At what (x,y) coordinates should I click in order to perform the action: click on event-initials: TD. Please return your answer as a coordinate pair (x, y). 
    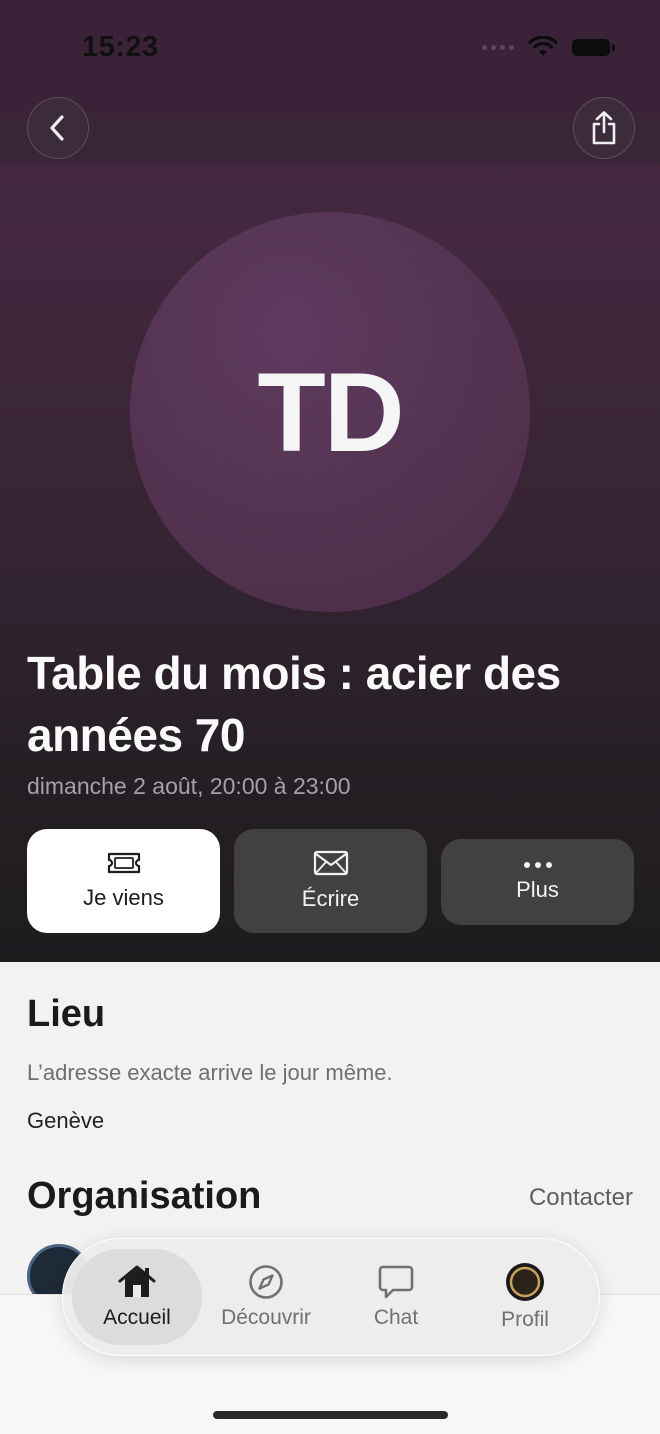
    Looking at the image, I should click on (330, 412).